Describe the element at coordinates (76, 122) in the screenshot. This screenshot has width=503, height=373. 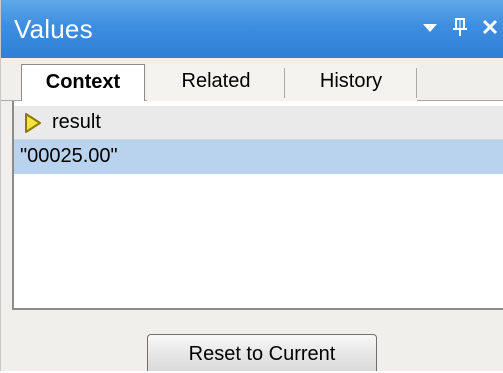
I see `result-label: result` at that location.